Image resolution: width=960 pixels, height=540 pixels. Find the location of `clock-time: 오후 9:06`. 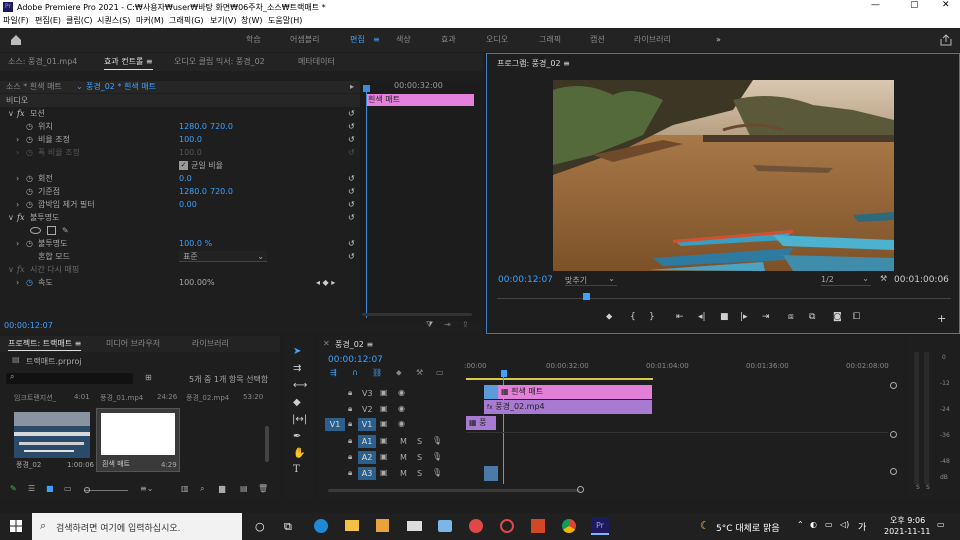

clock-time: 오후 9:06 is located at coordinates (907, 520).